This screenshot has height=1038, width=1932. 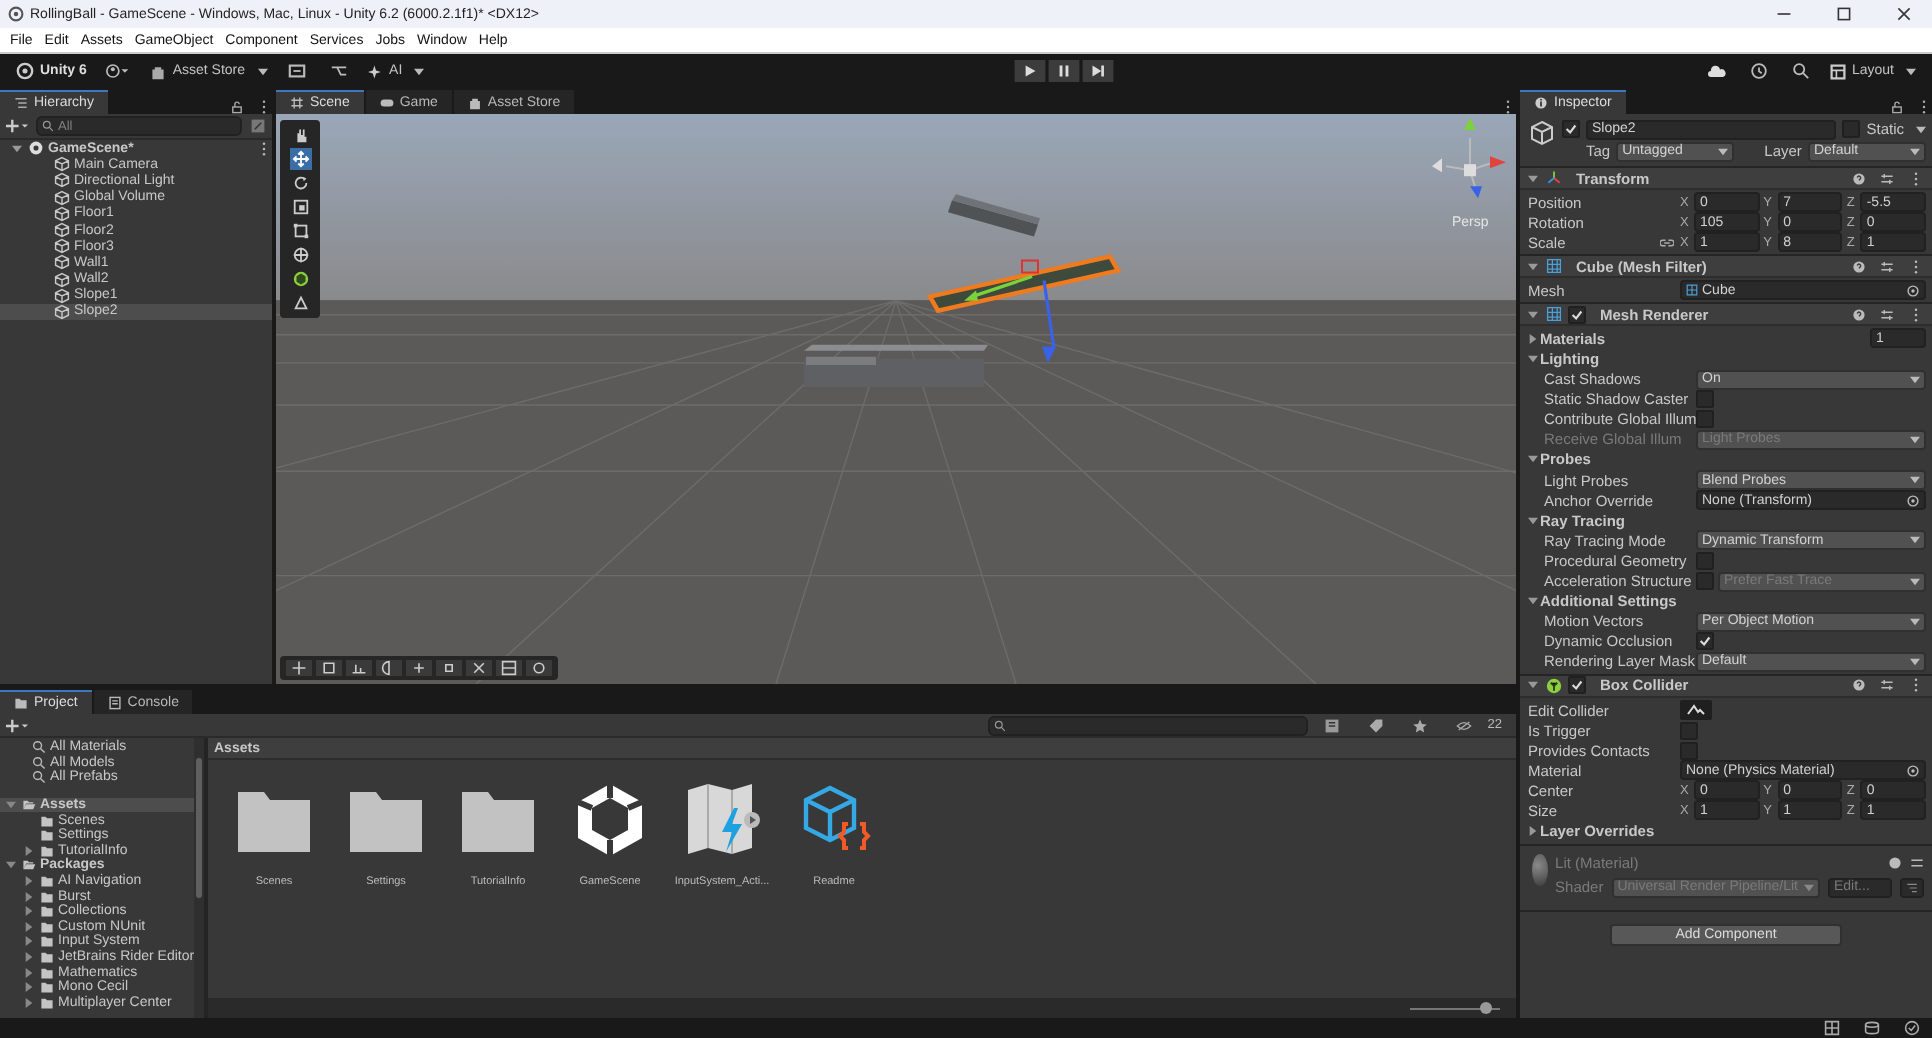 I want to click on scrollbar-track, so click(x=199, y=878).